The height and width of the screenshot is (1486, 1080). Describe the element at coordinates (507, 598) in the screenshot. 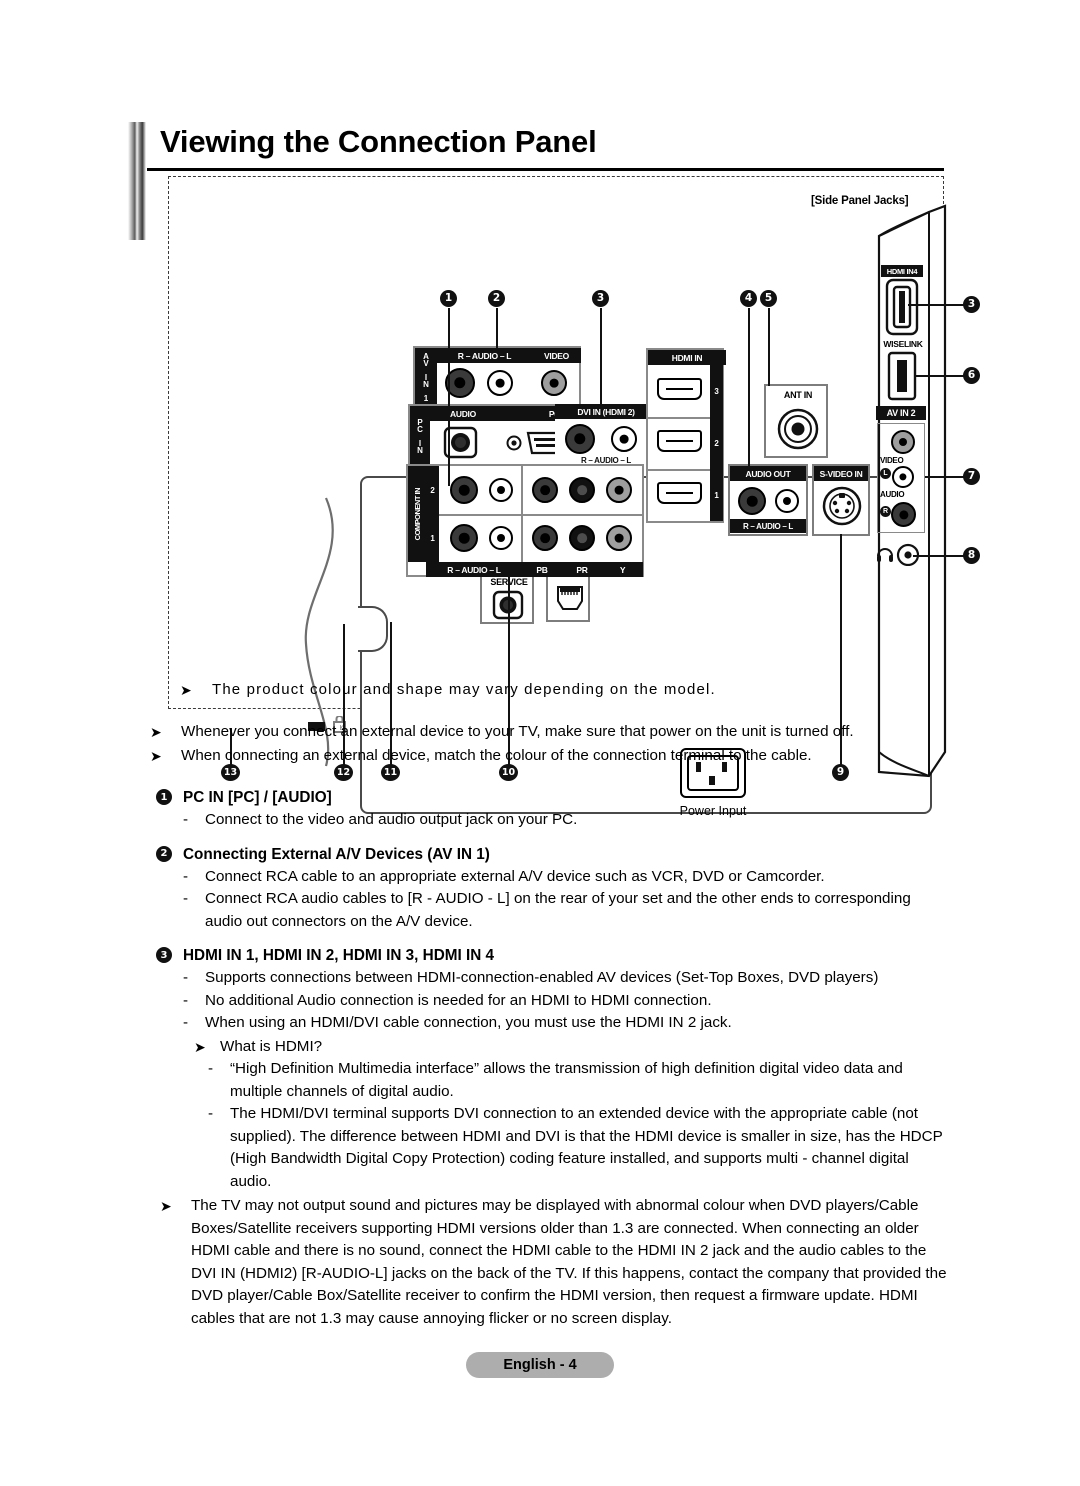

I see `service-jack-block: SERVICE` at that location.